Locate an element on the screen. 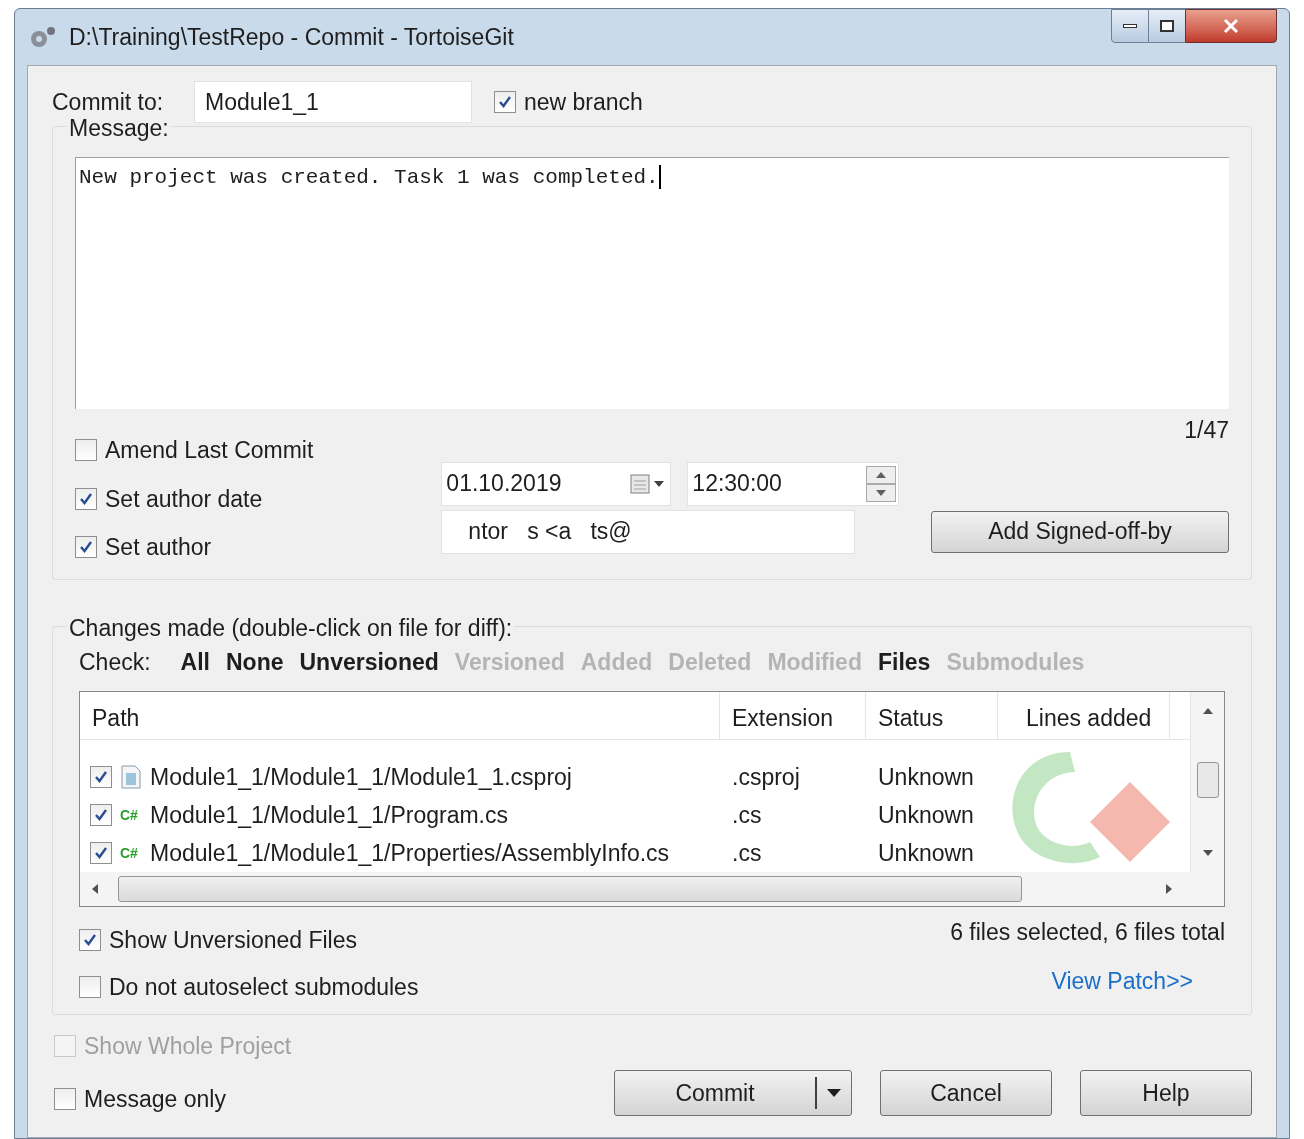 The height and width of the screenshot is (1139, 1304). character-counter: 1/47 is located at coordinates (1206, 430).